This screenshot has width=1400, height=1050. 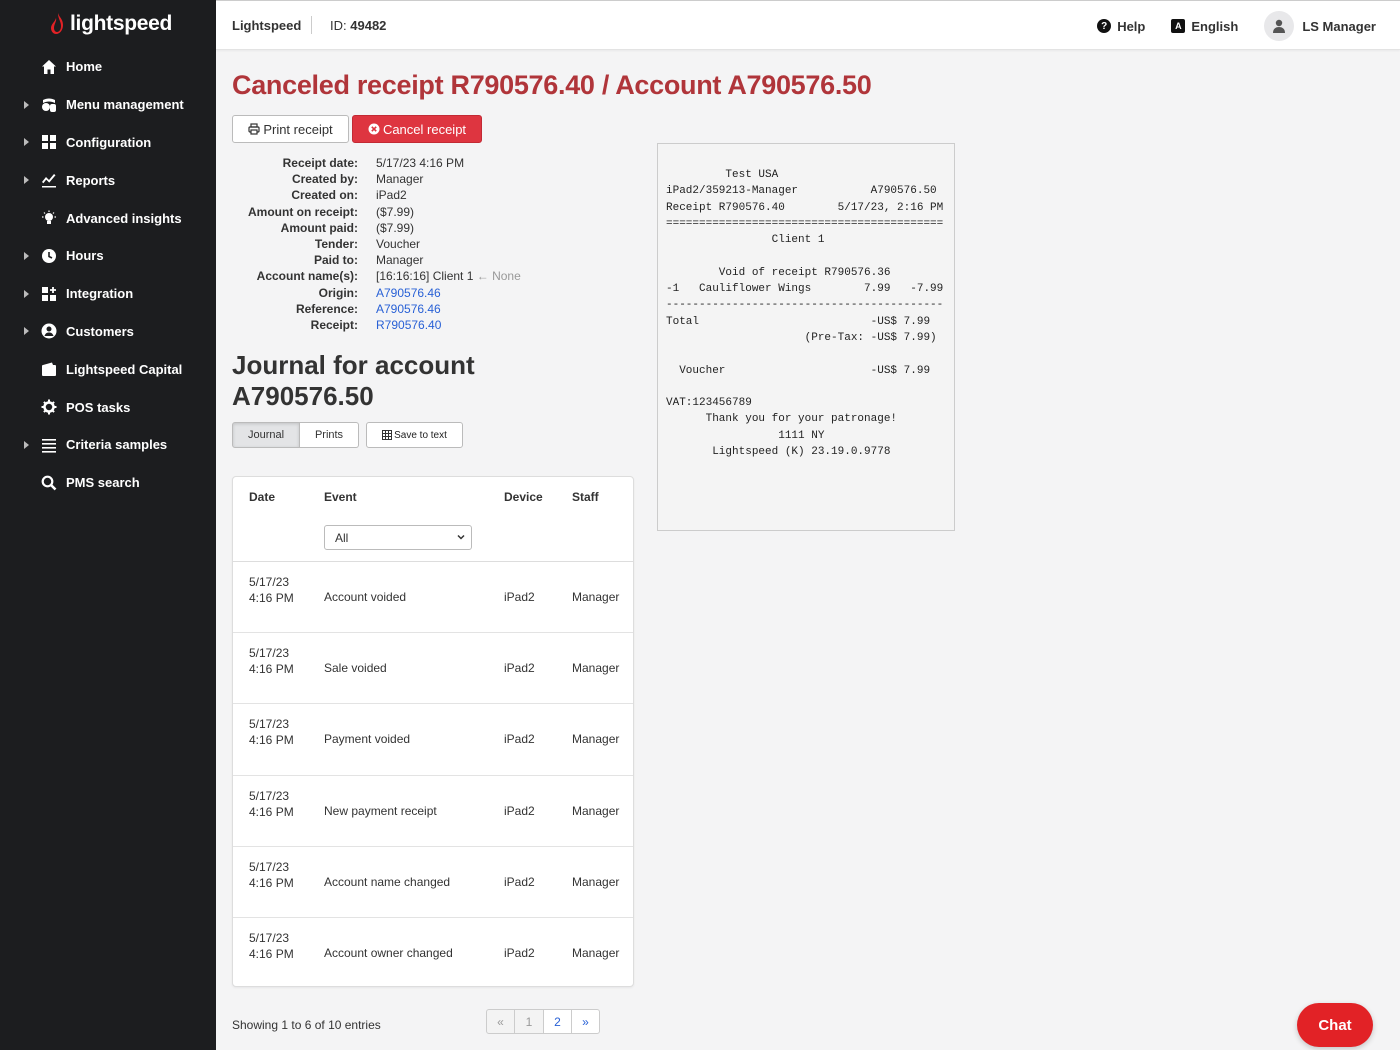 I want to click on lightspeed-logo: lightspeed, so click(x=108, y=24).